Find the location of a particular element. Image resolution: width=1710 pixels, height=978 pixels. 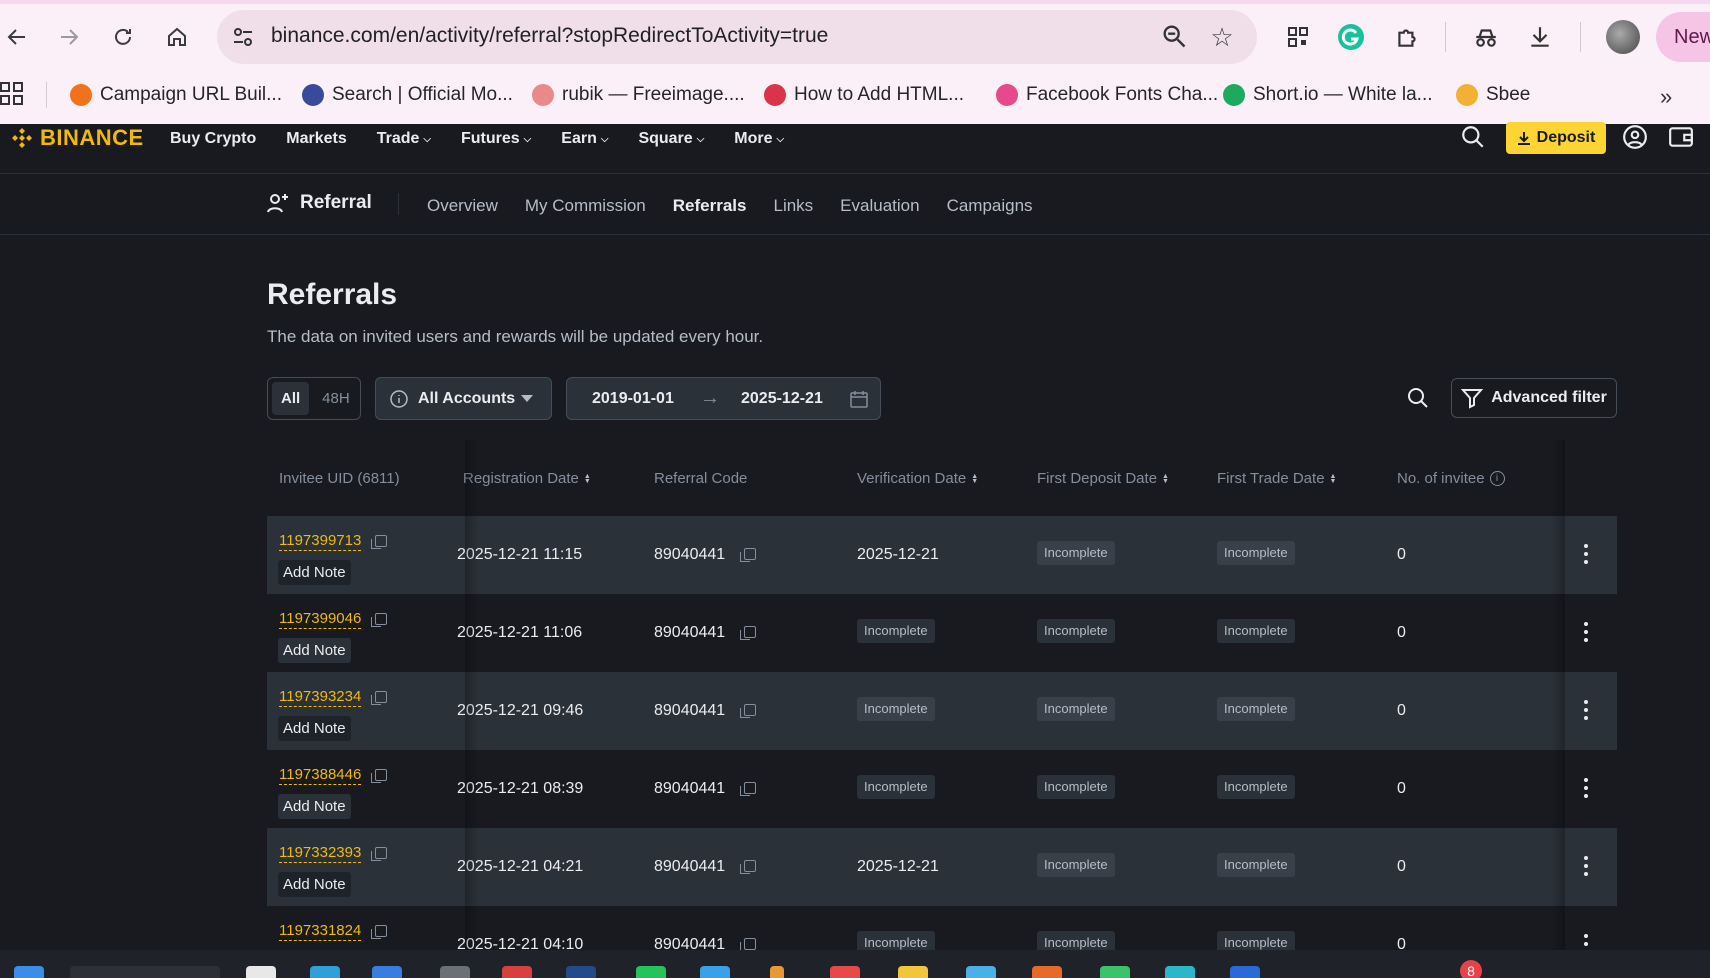

account-select: All Accounts is located at coordinates (463, 398).